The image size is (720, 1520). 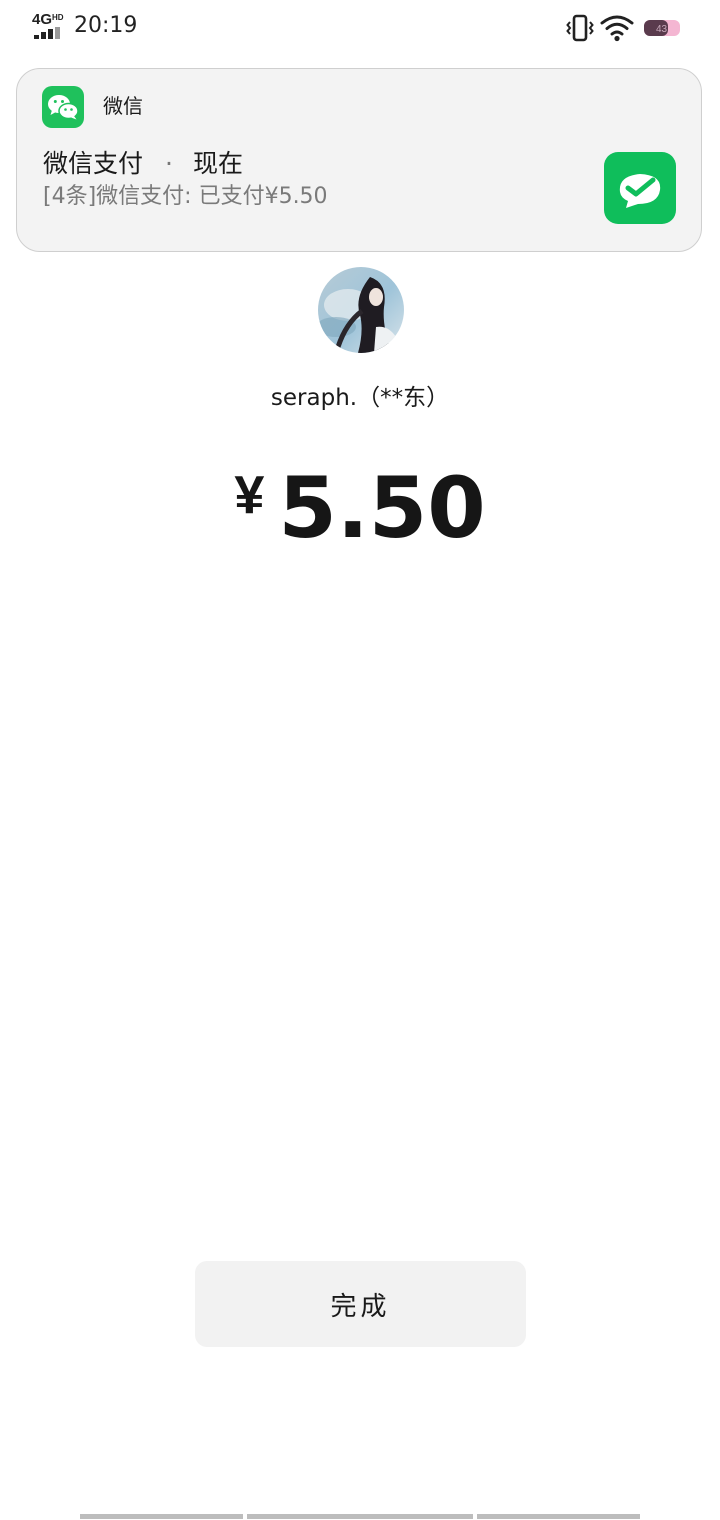 I want to click on wechat-icon, so click(x=63, y=107).